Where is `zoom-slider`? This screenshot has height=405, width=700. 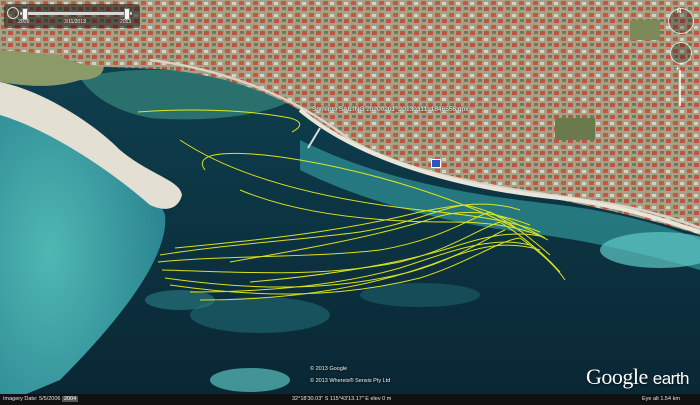
zoom-slider is located at coordinates (680, 88).